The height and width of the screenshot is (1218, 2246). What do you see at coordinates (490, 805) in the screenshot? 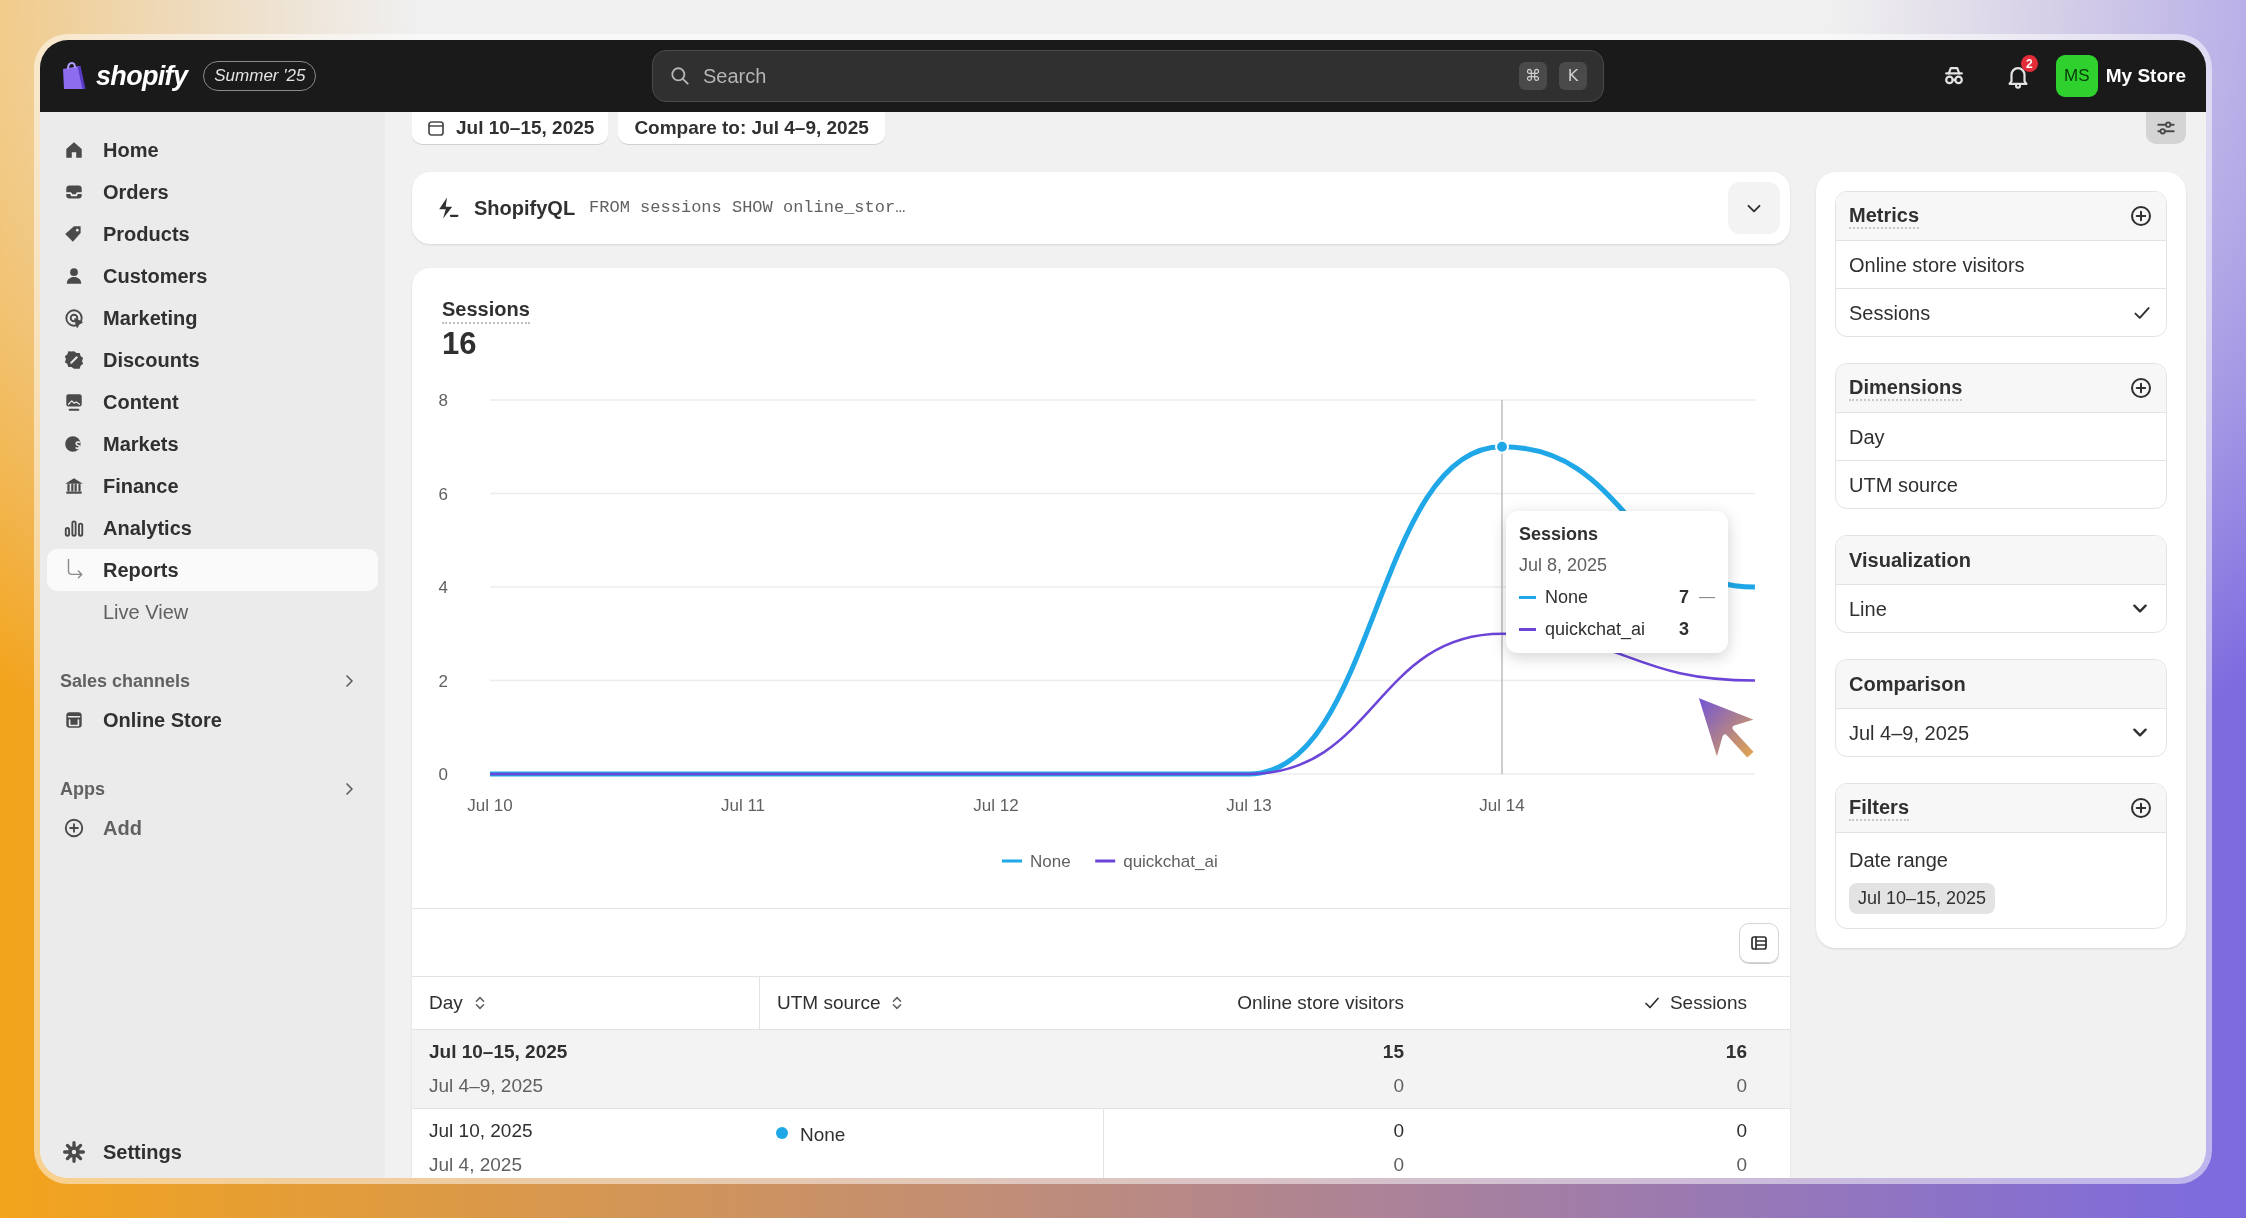
I see `x-tick-label: Jul 10` at bounding box center [490, 805].